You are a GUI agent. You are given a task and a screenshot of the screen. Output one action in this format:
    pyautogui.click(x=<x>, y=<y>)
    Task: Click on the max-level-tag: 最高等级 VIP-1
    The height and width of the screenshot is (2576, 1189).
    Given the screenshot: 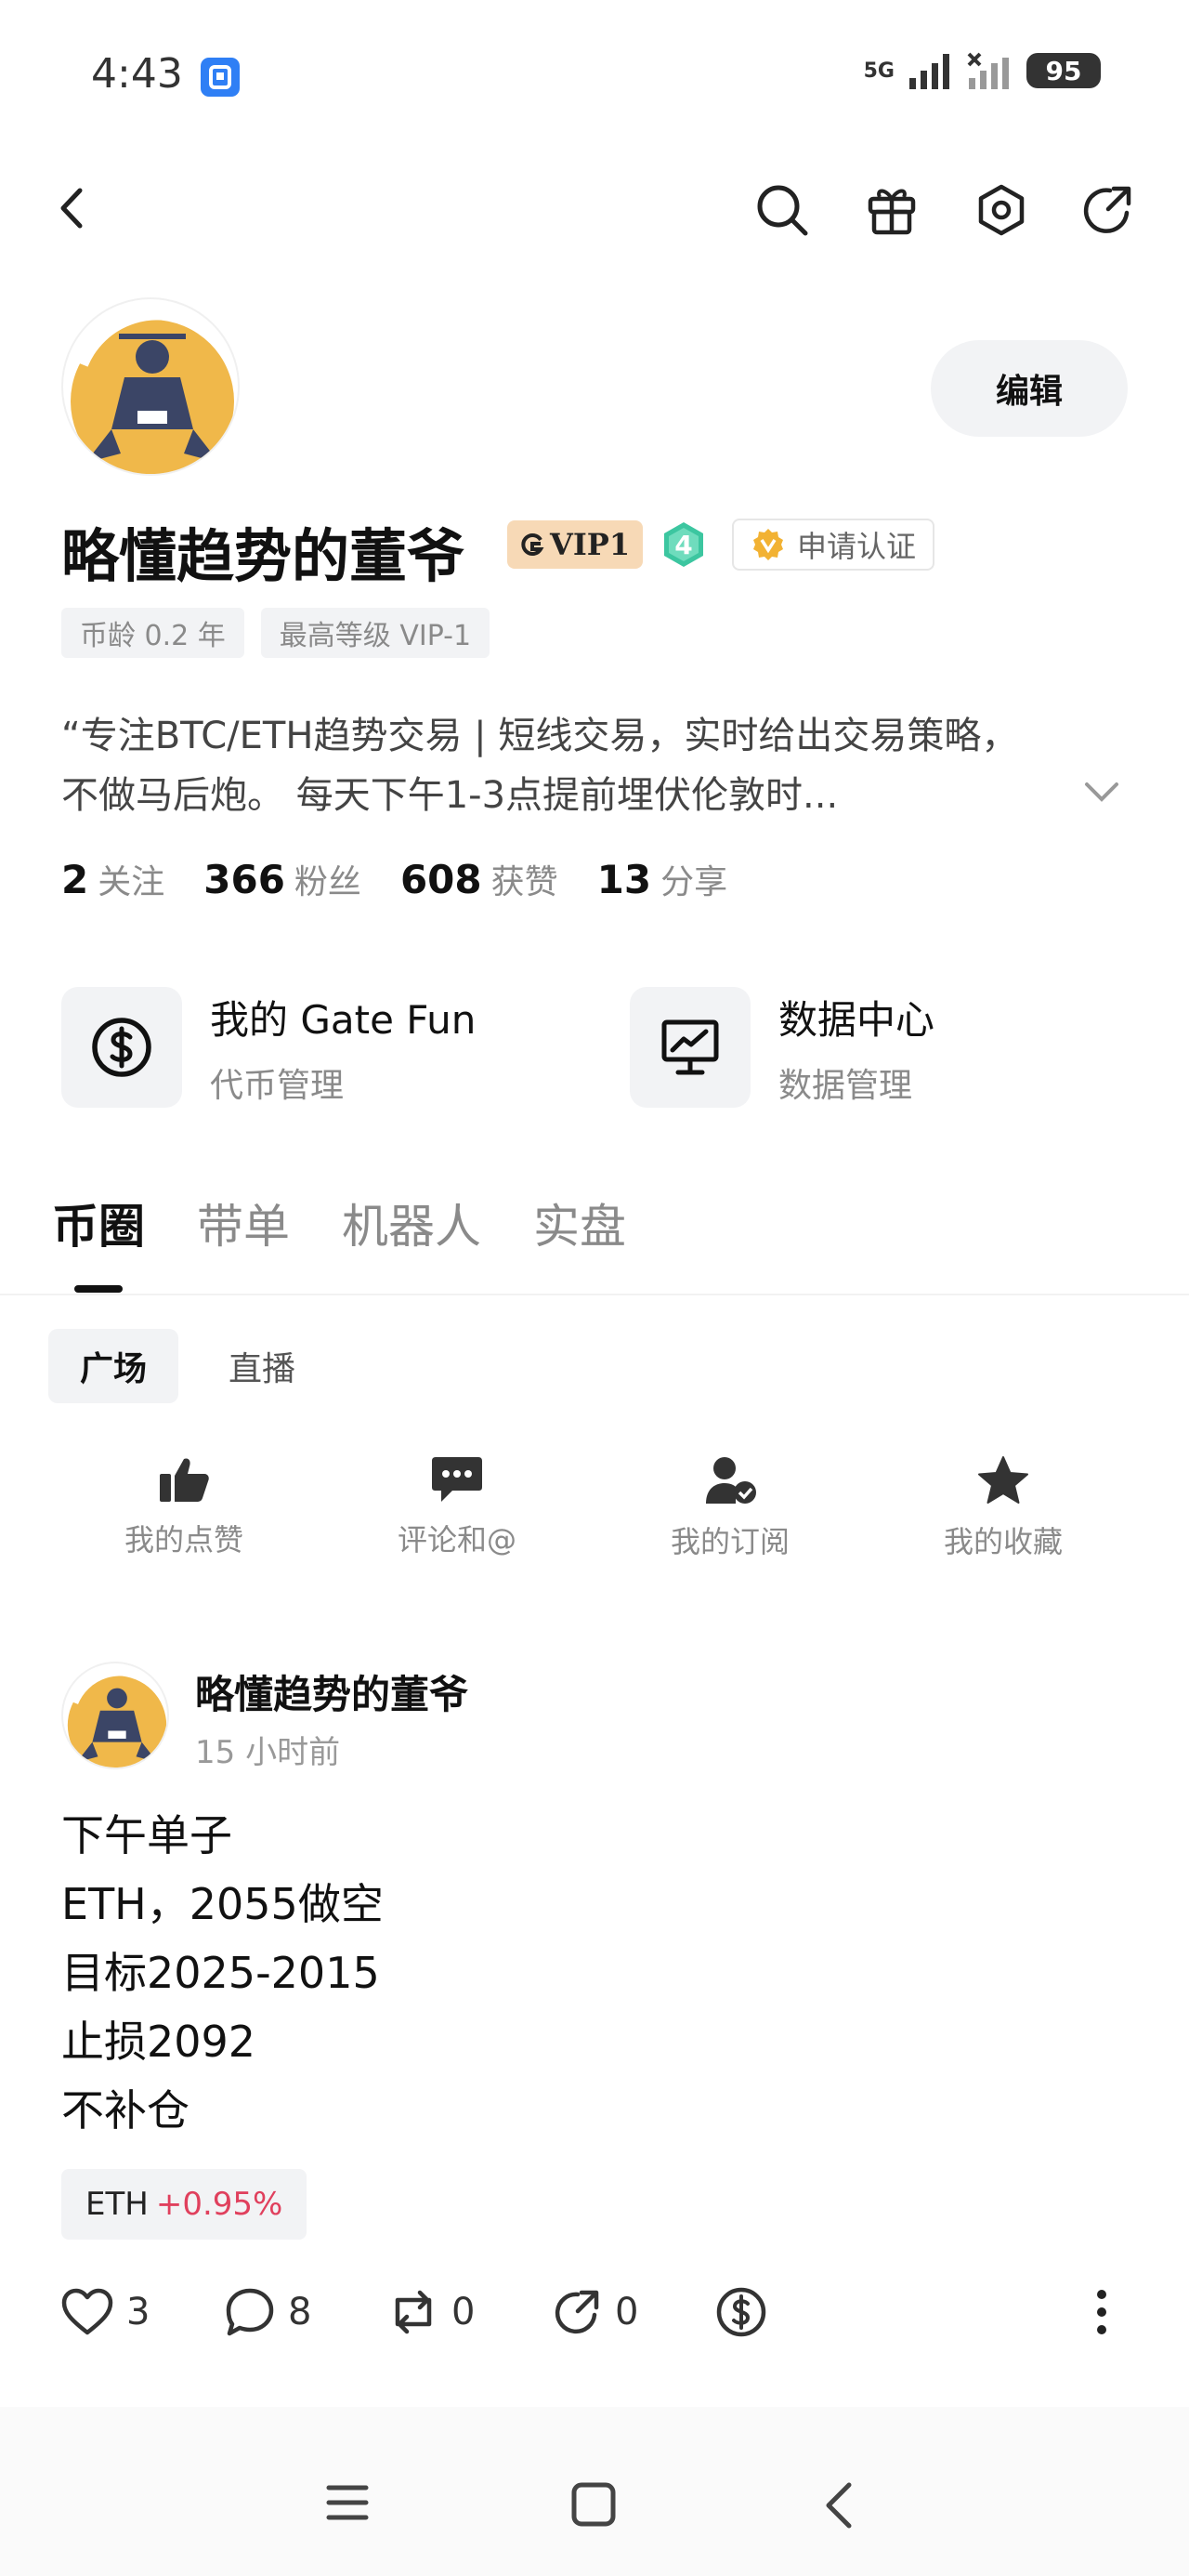 What is the action you would take?
    pyautogui.click(x=375, y=633)
    